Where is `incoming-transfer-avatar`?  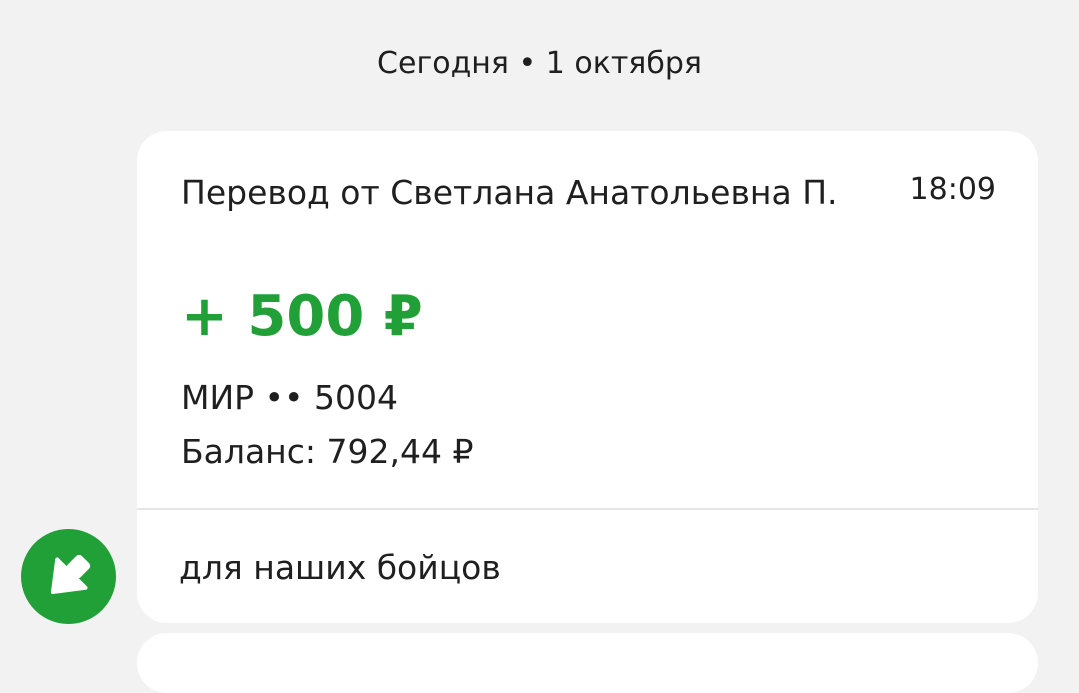 incoming-transfer-avatar is located at coordinates (68, 576).